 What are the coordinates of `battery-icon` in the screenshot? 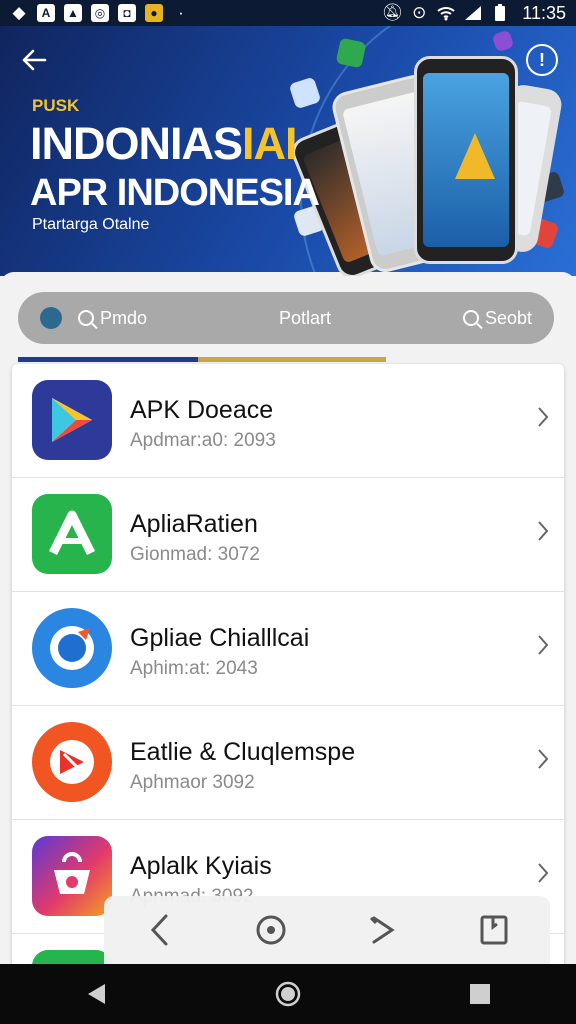 It's located at (500, 13).